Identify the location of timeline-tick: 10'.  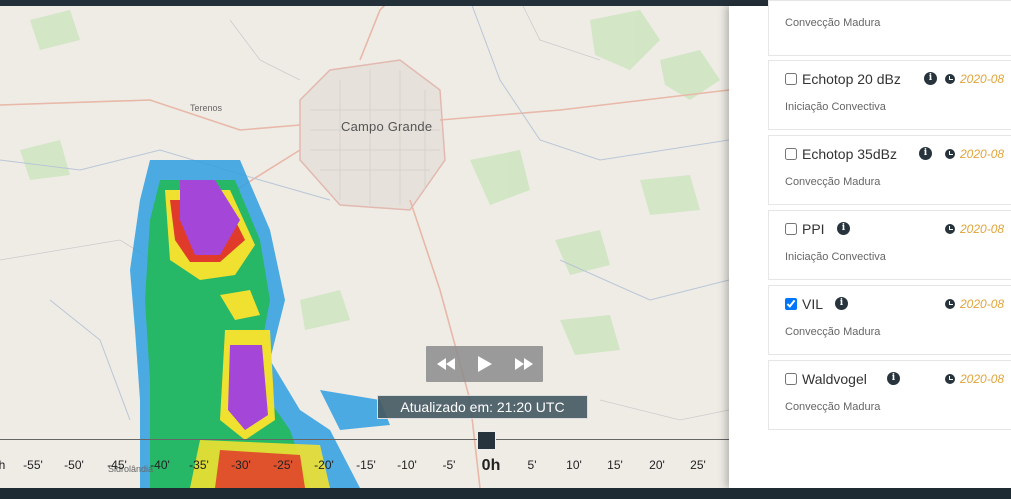
(574, 465).